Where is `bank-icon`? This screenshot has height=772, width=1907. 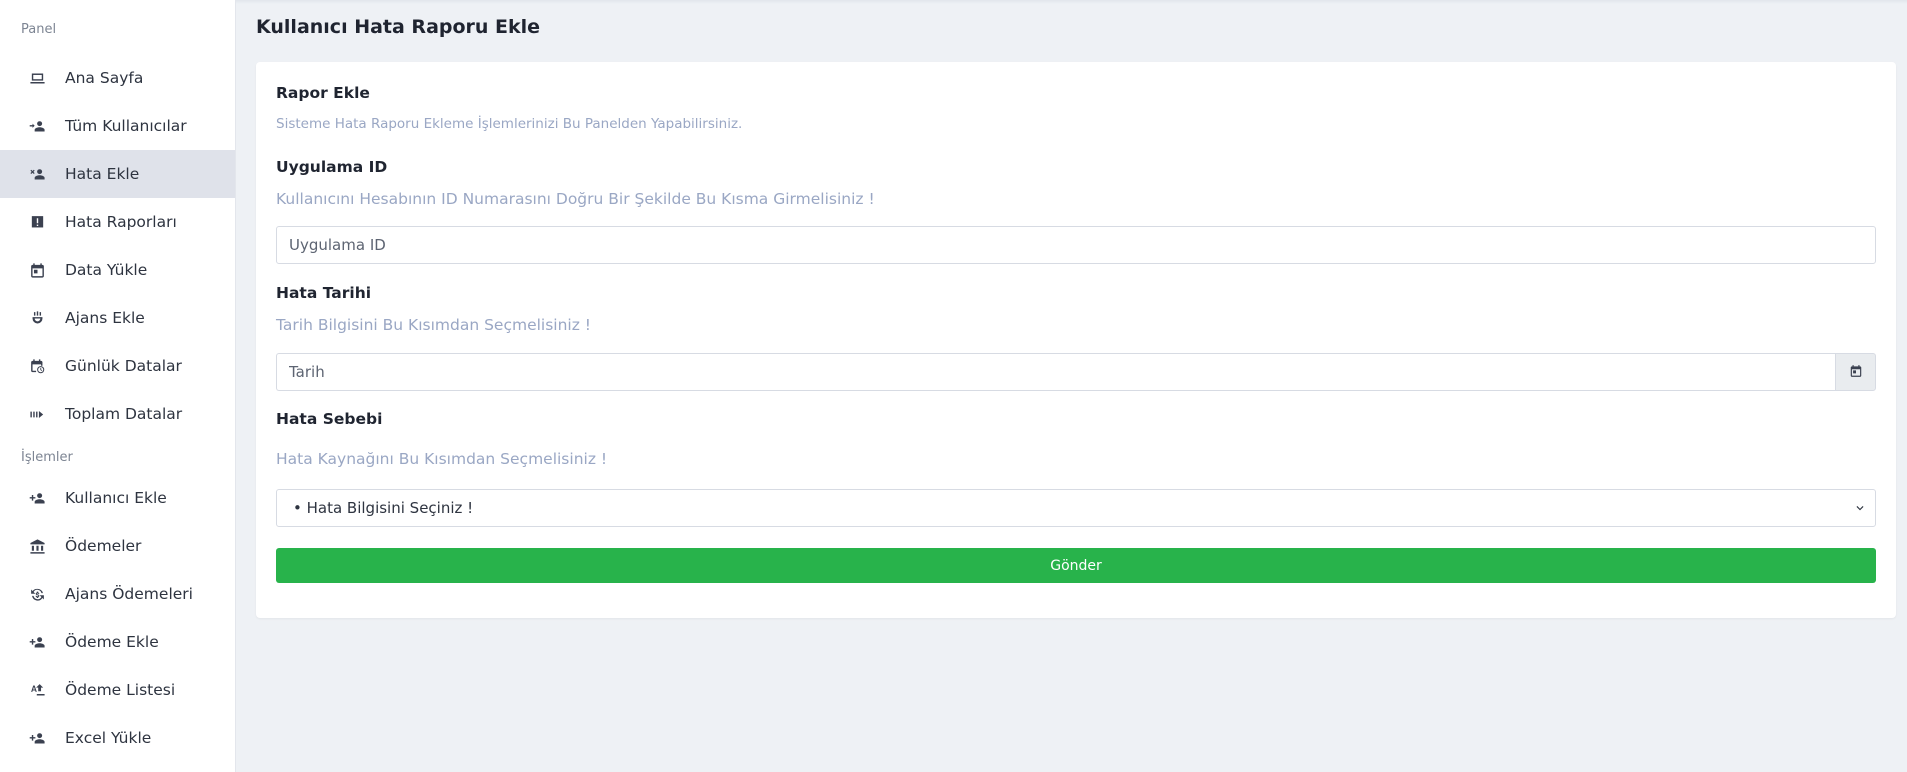
bank-icon is located at coordinates (37, 546).